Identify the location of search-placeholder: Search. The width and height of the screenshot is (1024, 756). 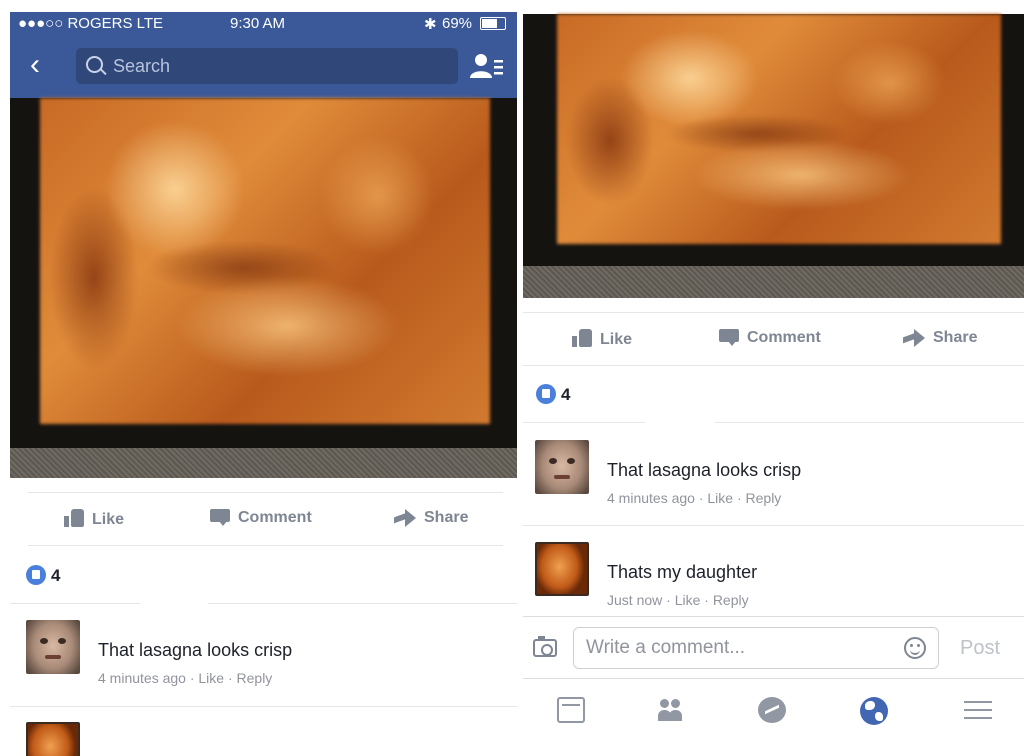
(142, 66).